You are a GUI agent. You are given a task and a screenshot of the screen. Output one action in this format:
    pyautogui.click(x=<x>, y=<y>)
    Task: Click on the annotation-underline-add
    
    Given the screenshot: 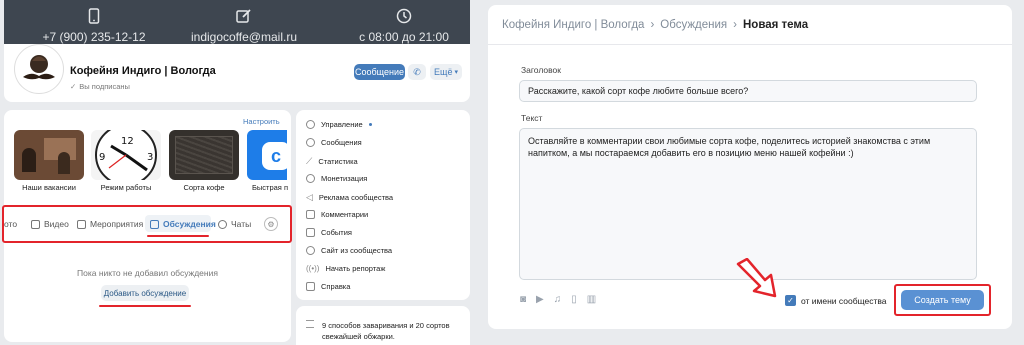 What is the action you would take?
    pyautogui.click(x=145, y=306)
    